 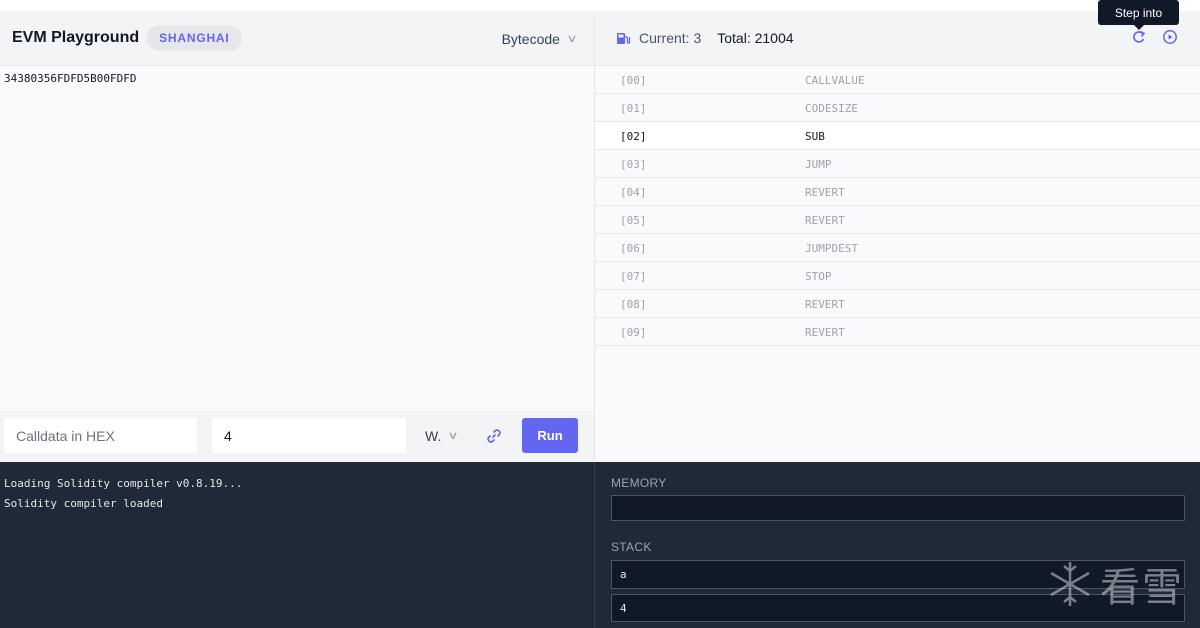 What do you see at coordinates (633, 332) in the screenshot?
I see `opcode-pc: [09]` at bounding box center [633, 332].